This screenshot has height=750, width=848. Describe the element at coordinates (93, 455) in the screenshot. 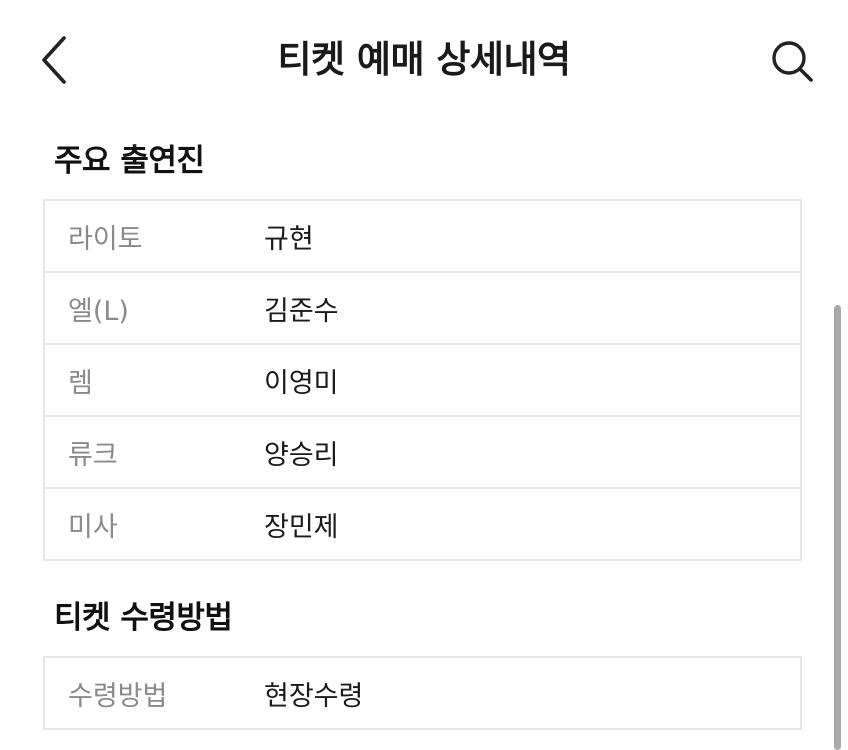

I see `role-label: 류크` at that location.